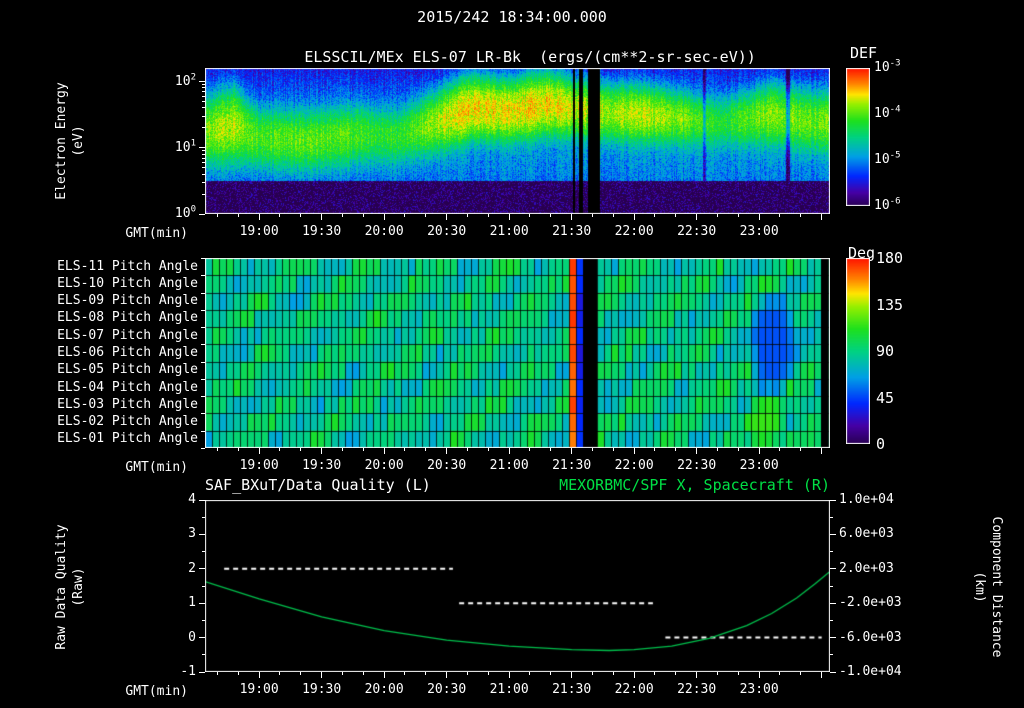 The height and width of the screenshot is (708, 1024). I want to click on deg-colorbar-tick-label: 45, so click(885, 397).